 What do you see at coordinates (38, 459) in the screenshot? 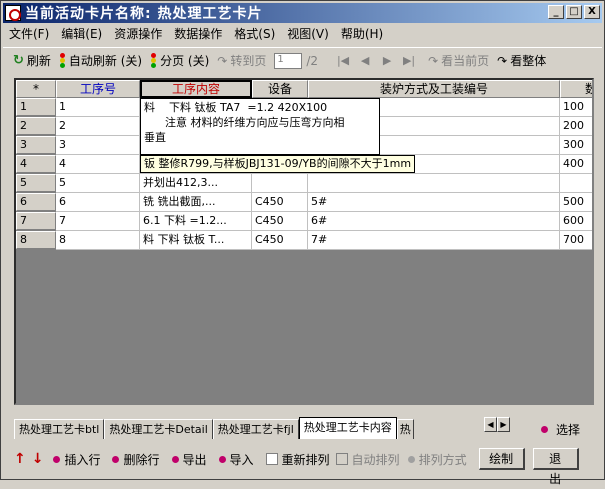
I see `move-down-icon: ↓` at bounding box center [38, 459].